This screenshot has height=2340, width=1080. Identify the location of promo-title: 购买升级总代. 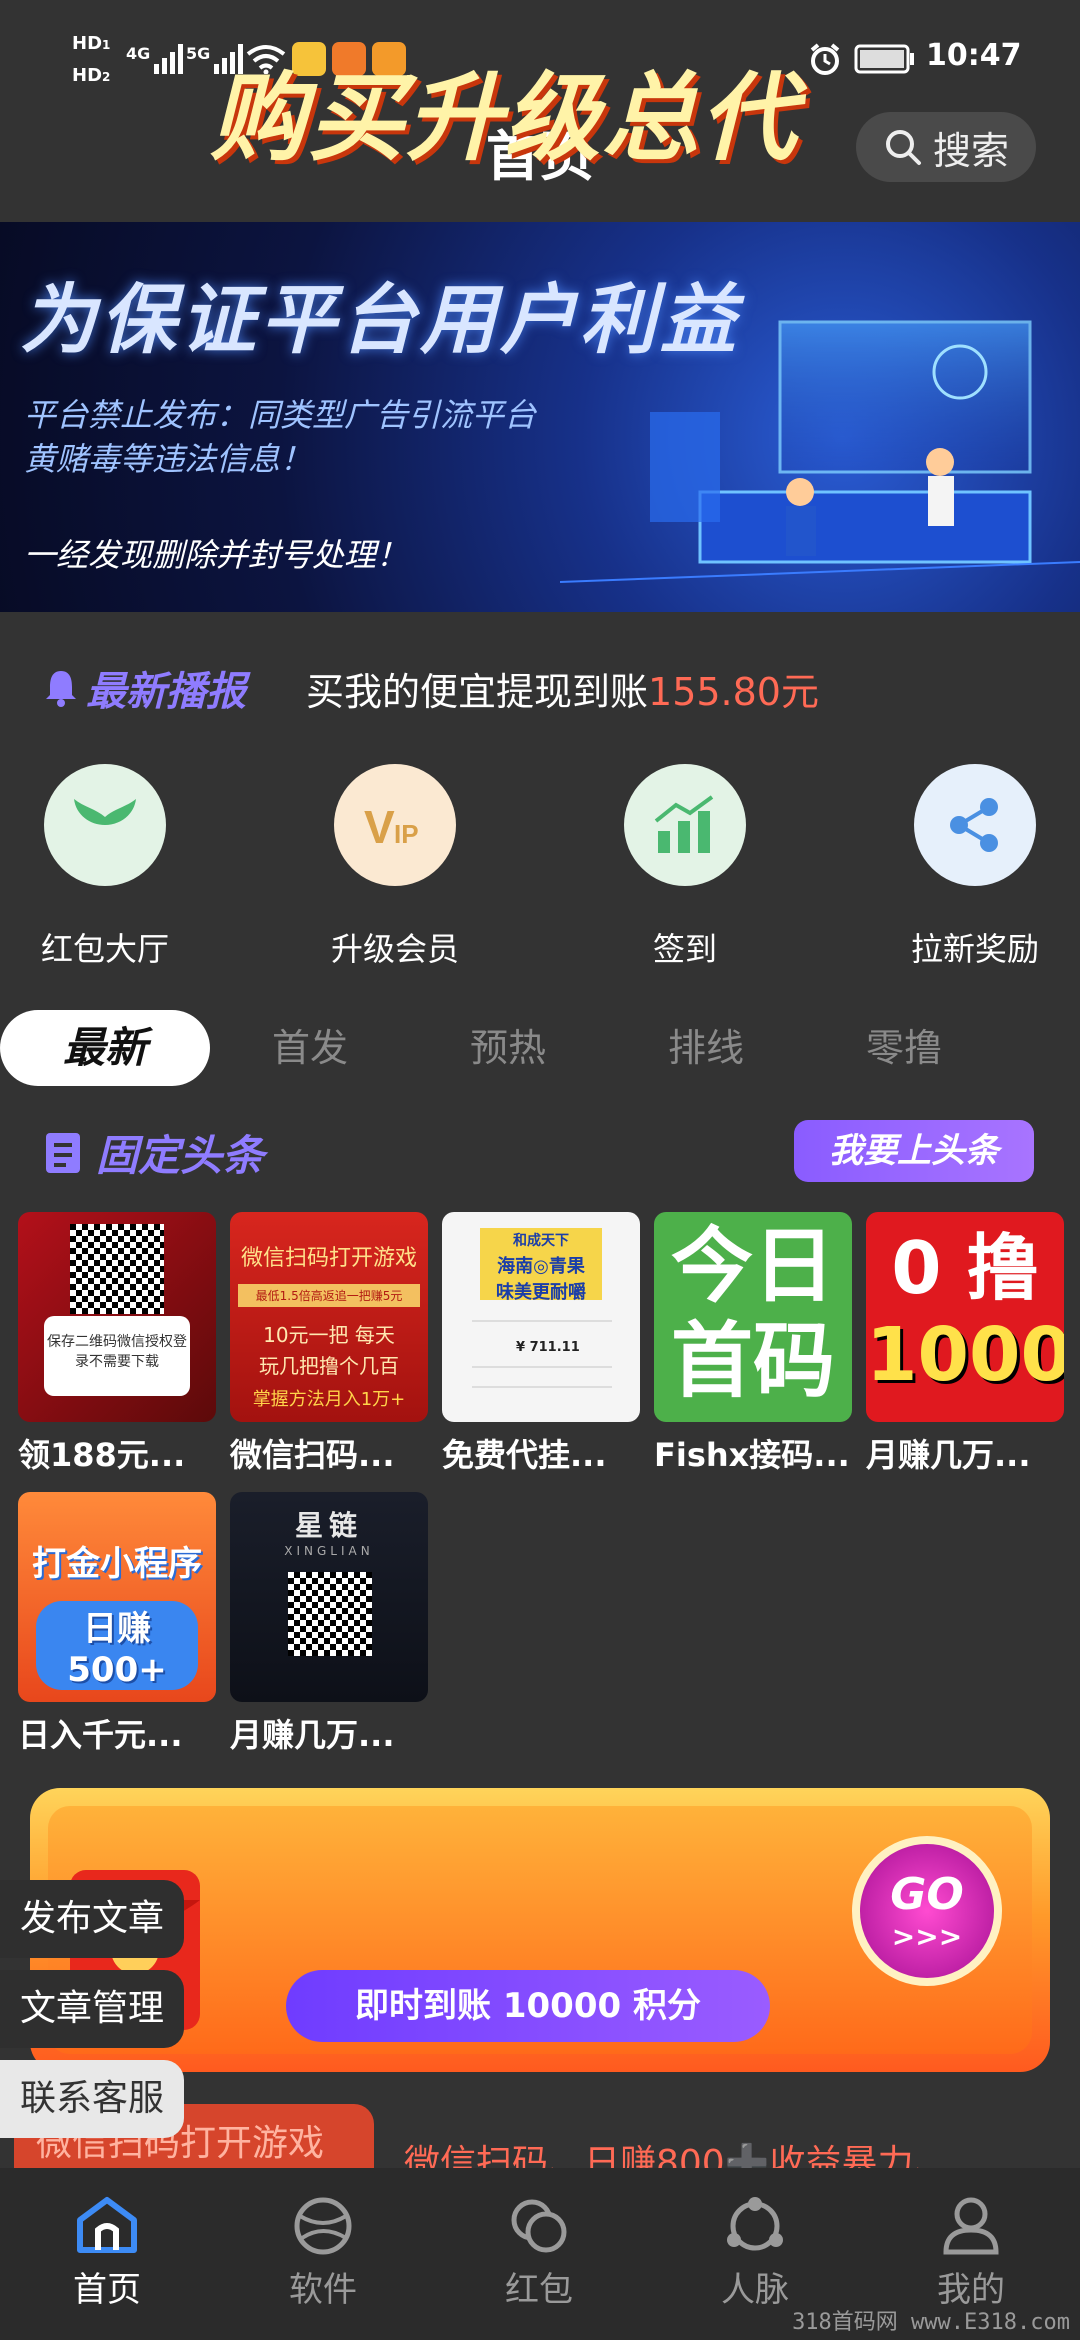
(504, 118).